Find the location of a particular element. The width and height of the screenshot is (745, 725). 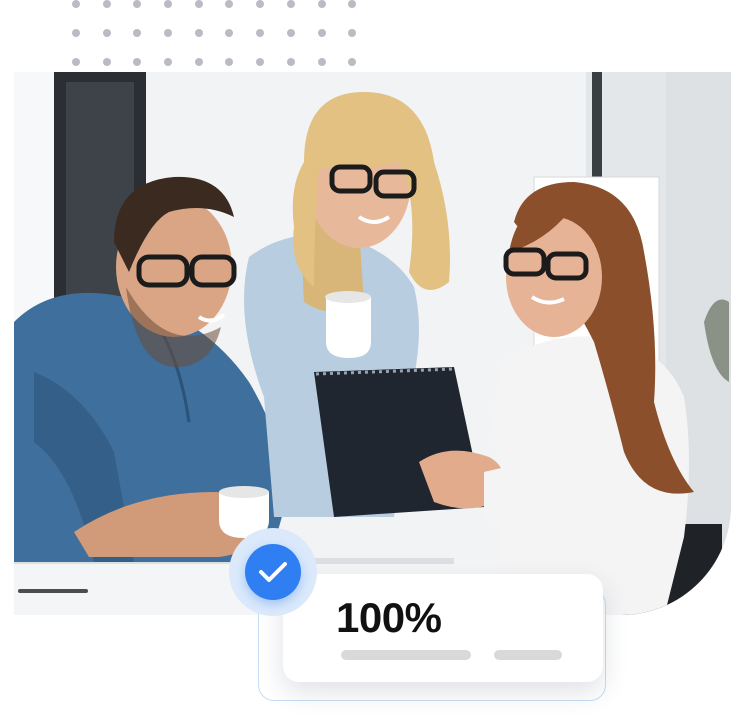

placeholder-bar-primary is located at coordinates (406, 655).